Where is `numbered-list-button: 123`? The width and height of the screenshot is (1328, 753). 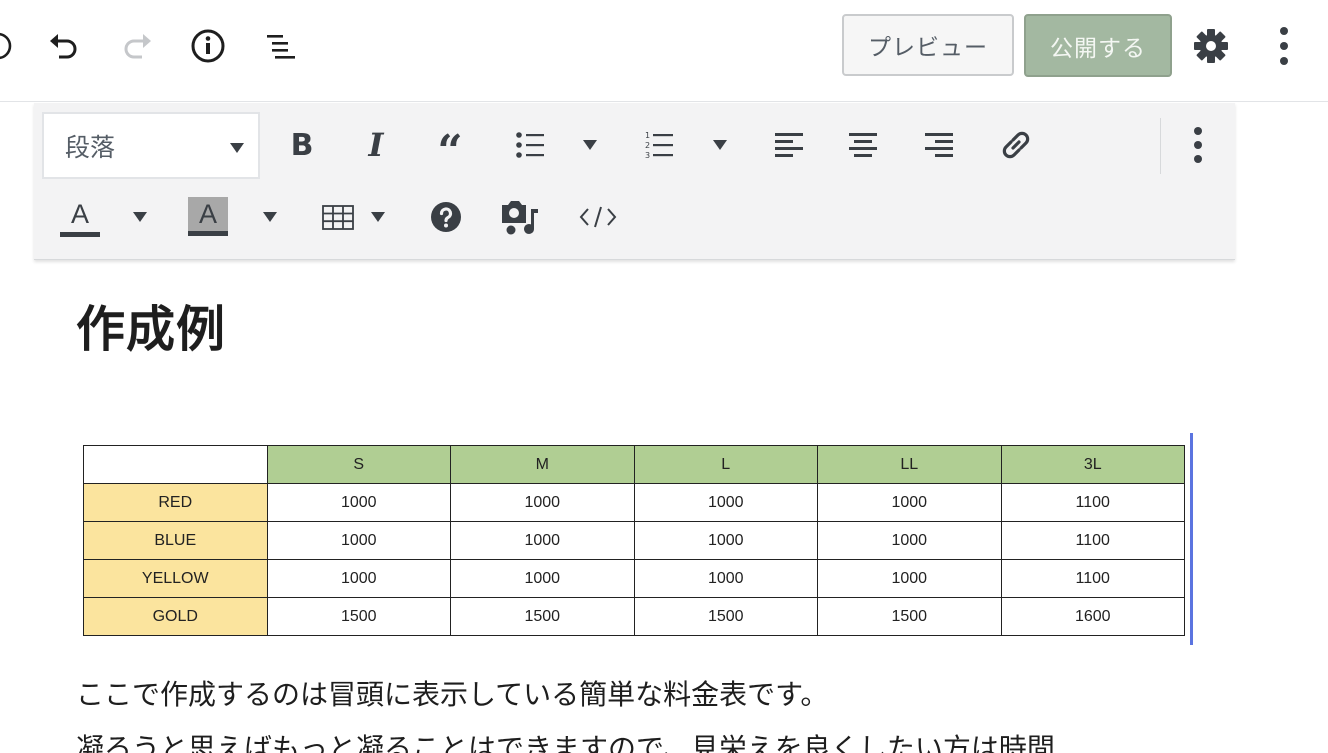 numbered-list-button: 123 is located at coordinates (660, 145).